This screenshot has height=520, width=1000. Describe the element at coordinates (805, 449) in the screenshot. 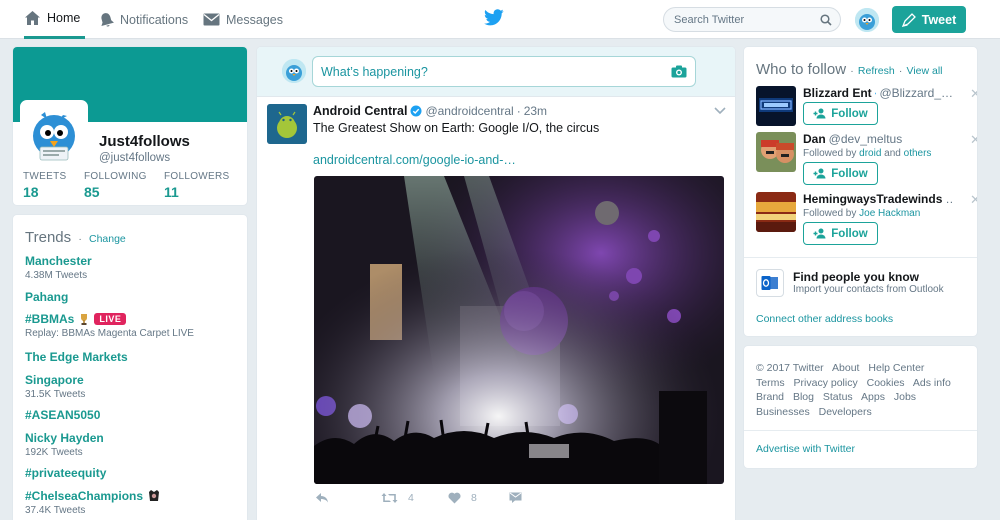

I see `advertise-link: Advertise with Twitter` at that location.